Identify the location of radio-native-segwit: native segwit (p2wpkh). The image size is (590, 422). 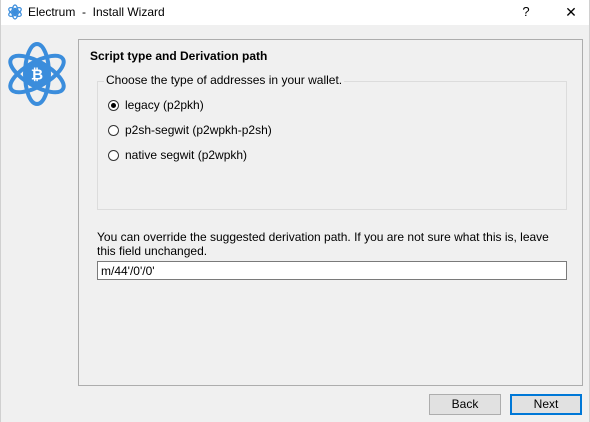
(177, 155).